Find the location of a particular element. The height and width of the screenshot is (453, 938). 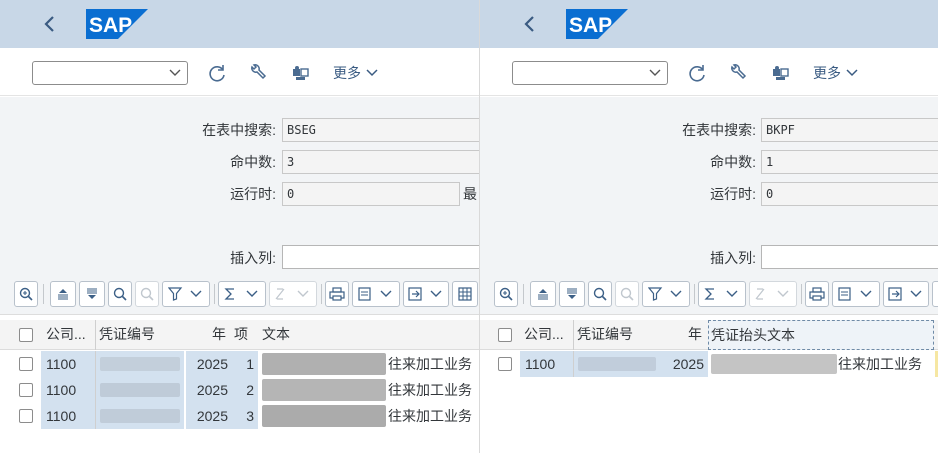

refresh-icon is located at coordinates (697, 73).